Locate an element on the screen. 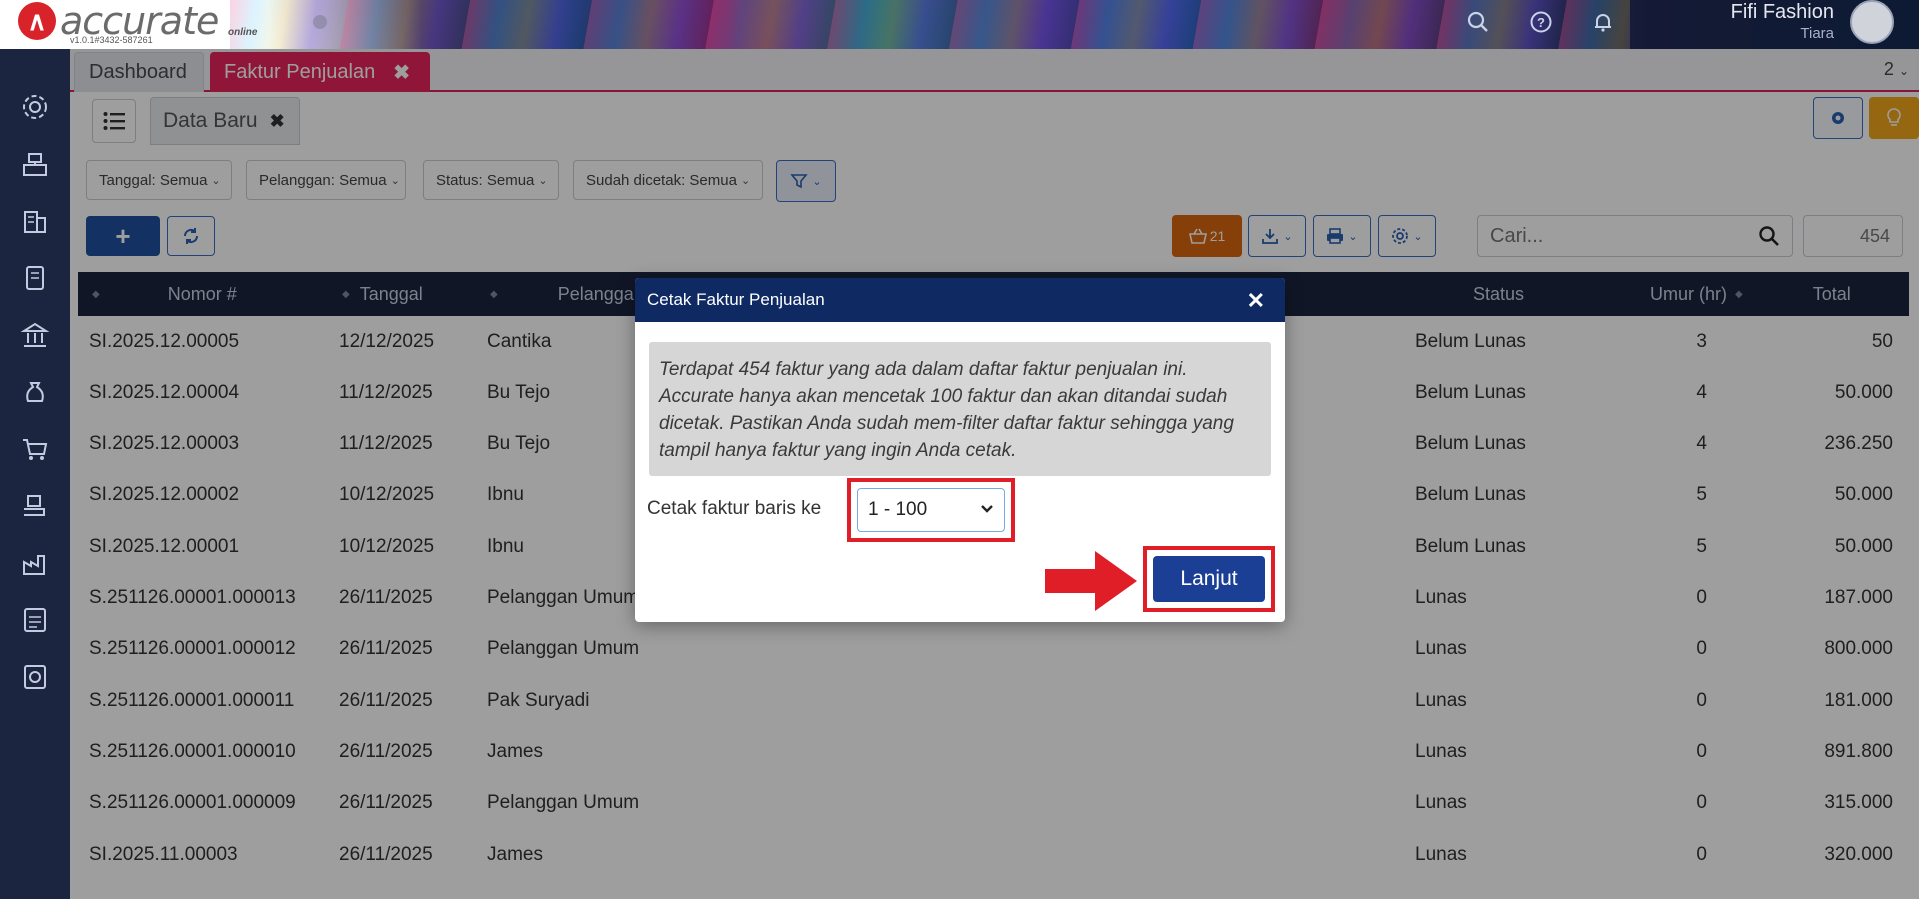 Image resolution: width=1919 pixels, height=899 pixels. arrow-right-icon is located at coordinates (1091, 581).